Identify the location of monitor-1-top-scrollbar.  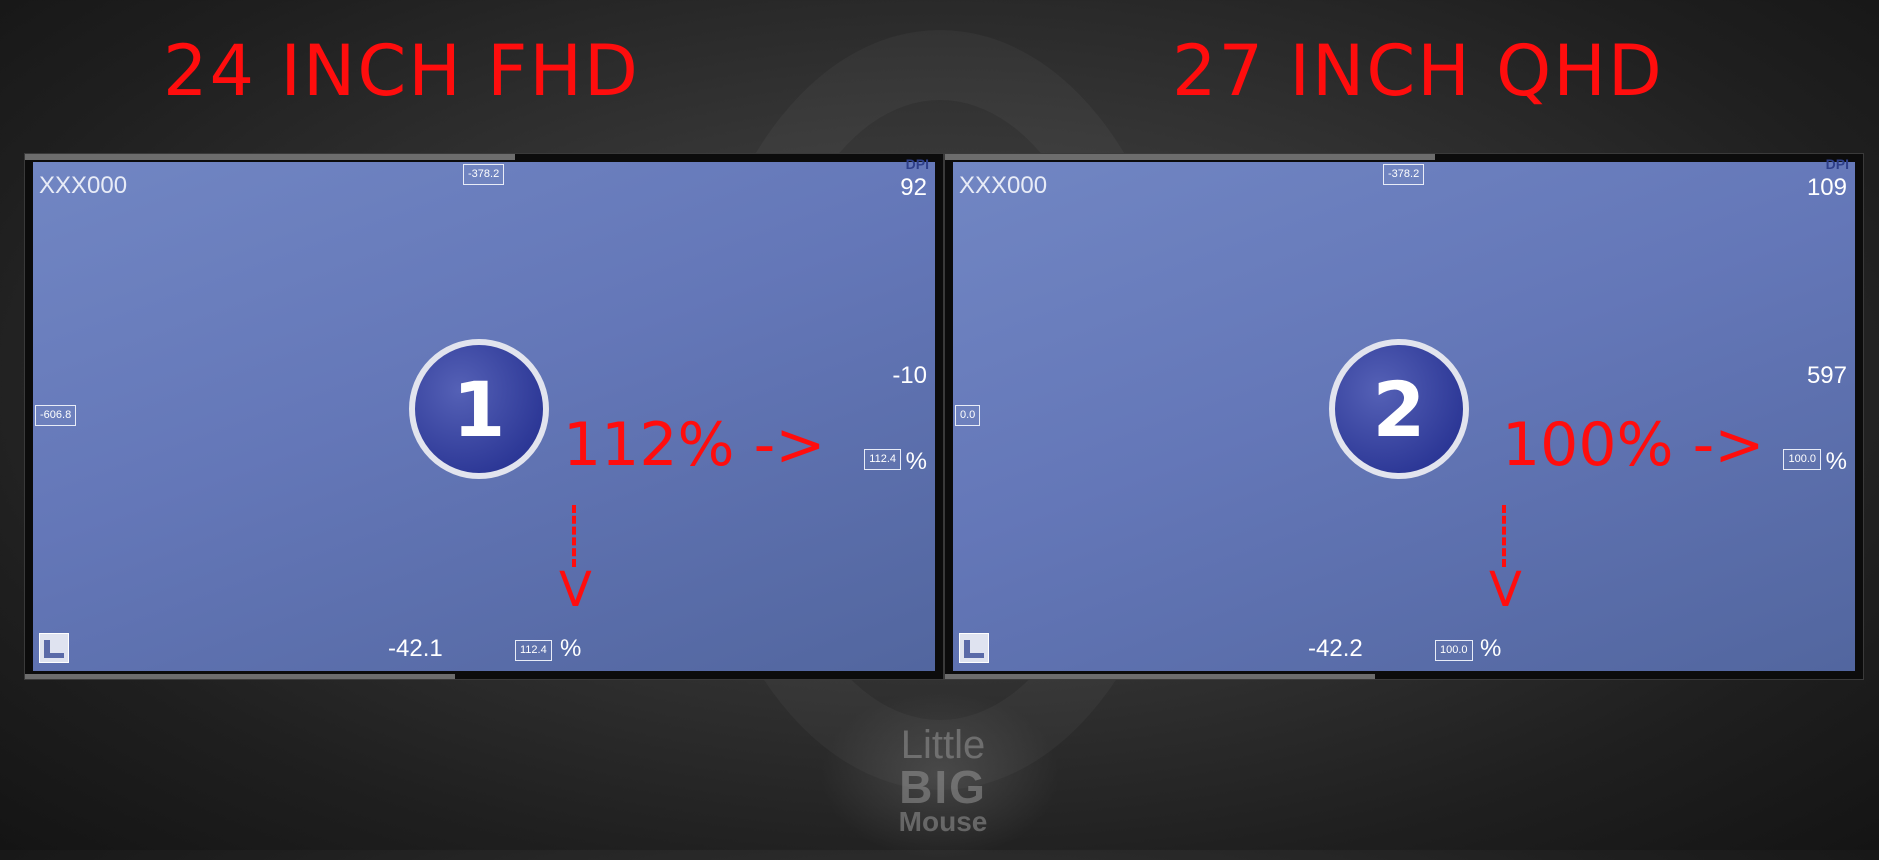
(270, 157).